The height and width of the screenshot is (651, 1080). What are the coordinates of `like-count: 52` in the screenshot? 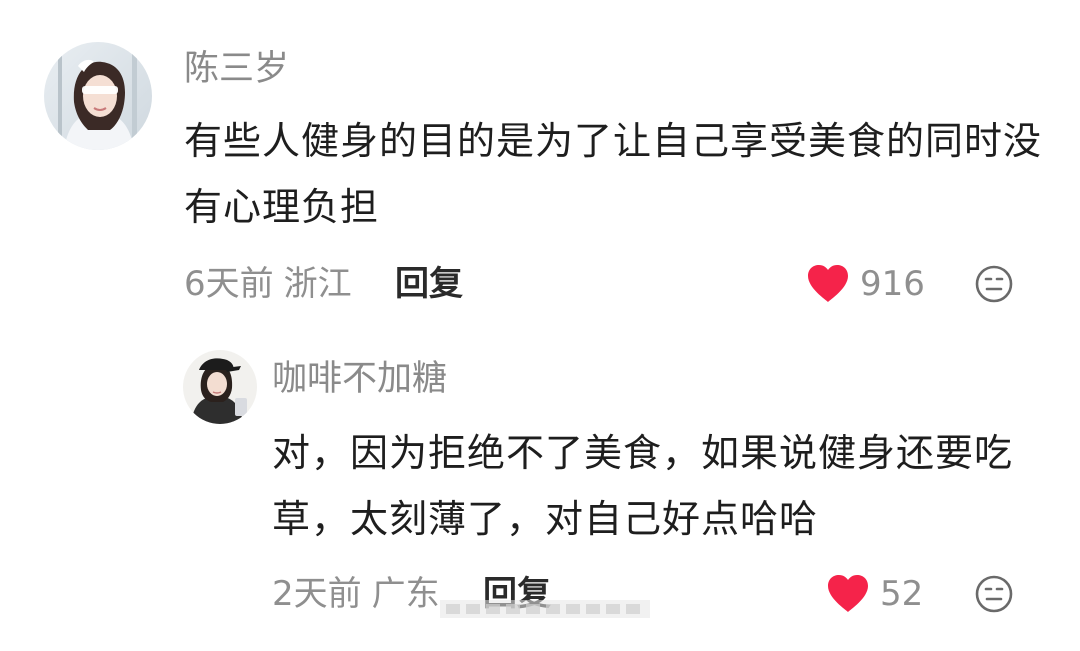 It's located at (902, 594).